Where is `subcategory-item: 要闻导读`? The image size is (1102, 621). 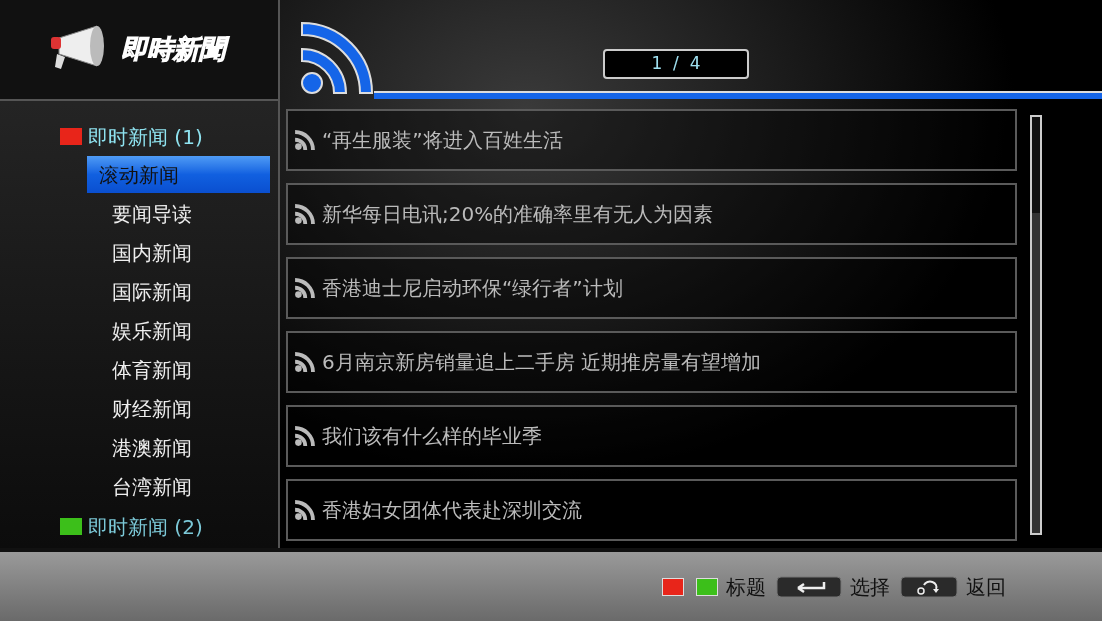 subcategory-item: 要闻导读 is located at coordinates (178, 213).